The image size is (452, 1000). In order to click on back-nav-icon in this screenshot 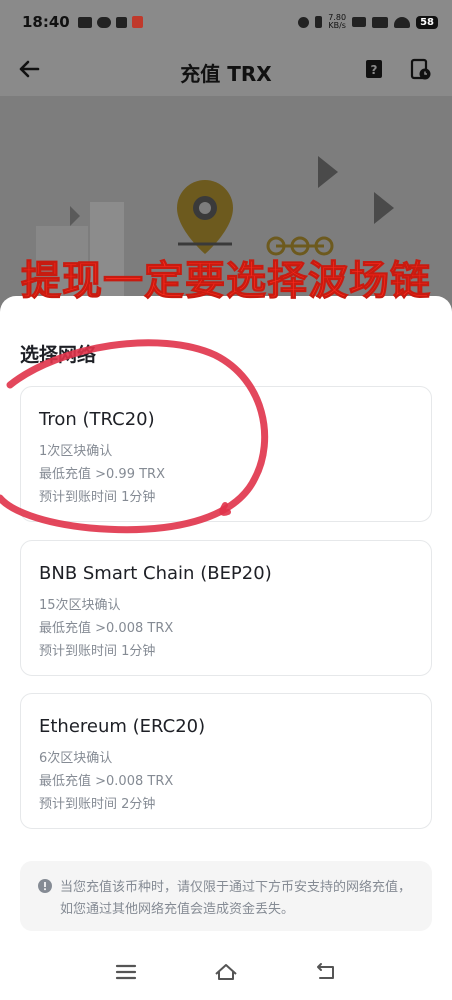, I will do `click(326, 972)`.